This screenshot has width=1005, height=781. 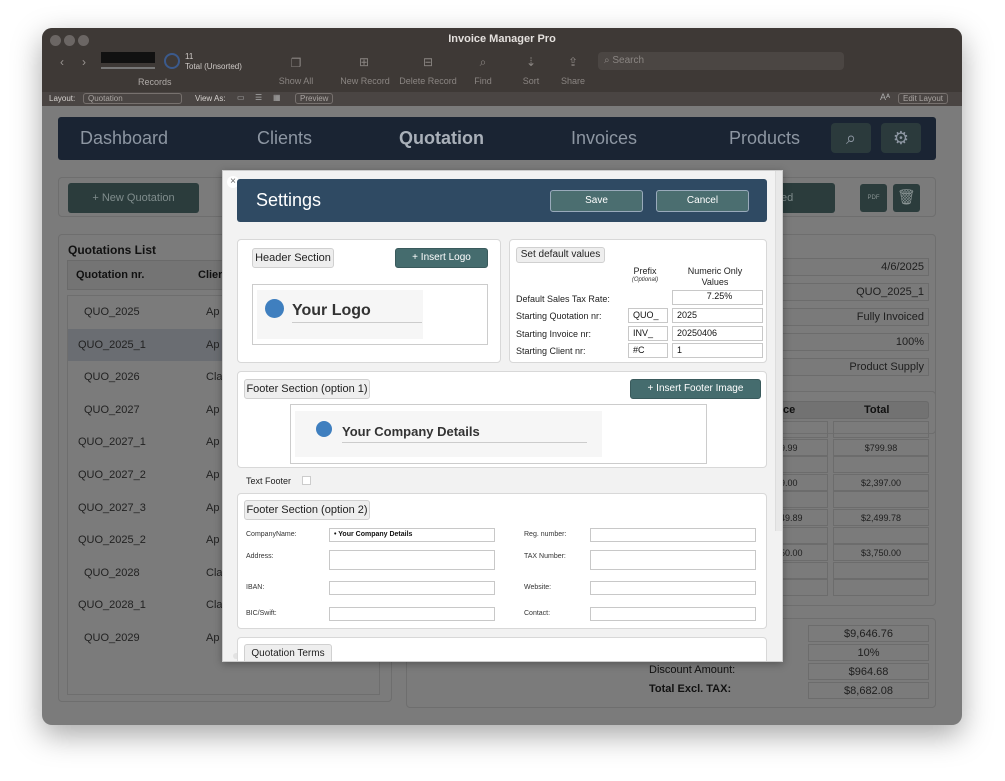 I want to click on tax-rate-input: 7.25%, so click(x=717, y=297).